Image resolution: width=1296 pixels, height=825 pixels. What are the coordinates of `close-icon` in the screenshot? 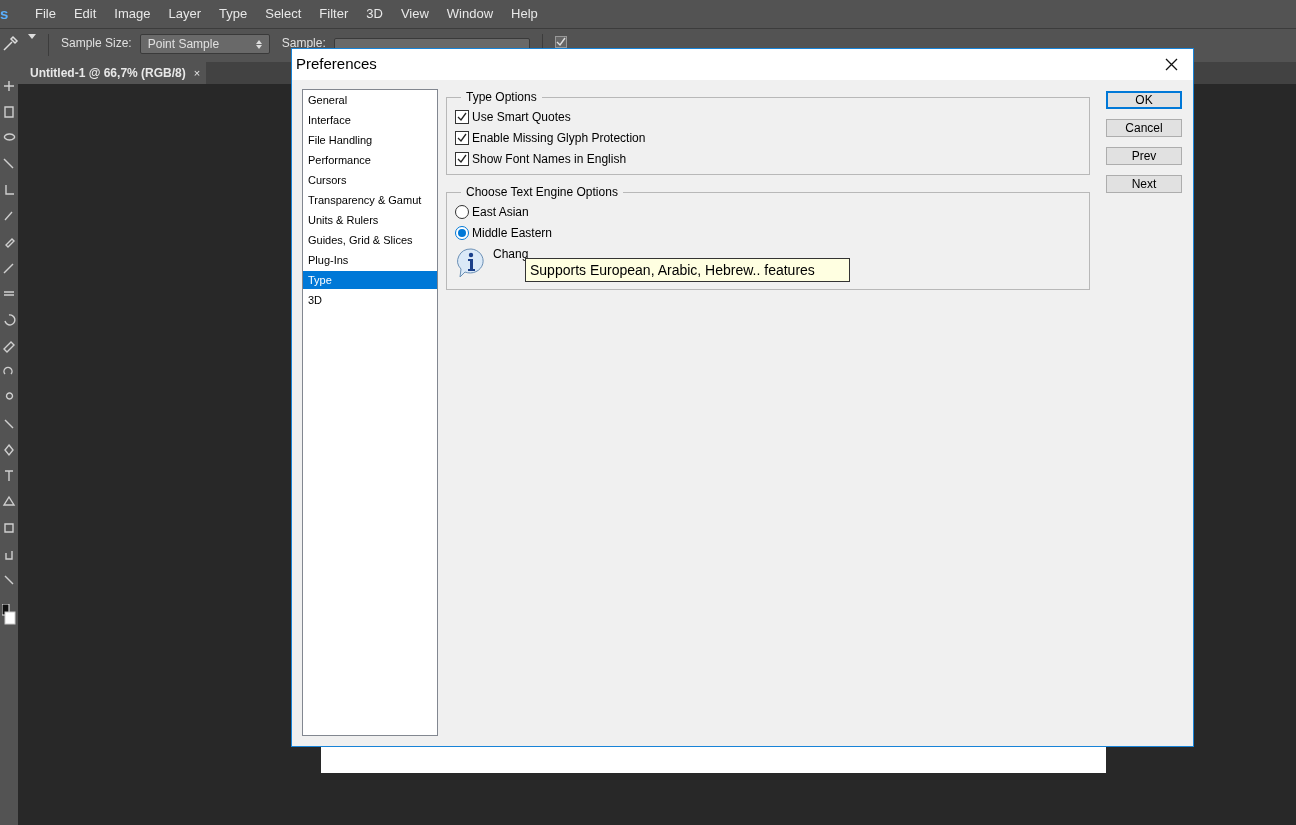 It's located at (1171, 64).